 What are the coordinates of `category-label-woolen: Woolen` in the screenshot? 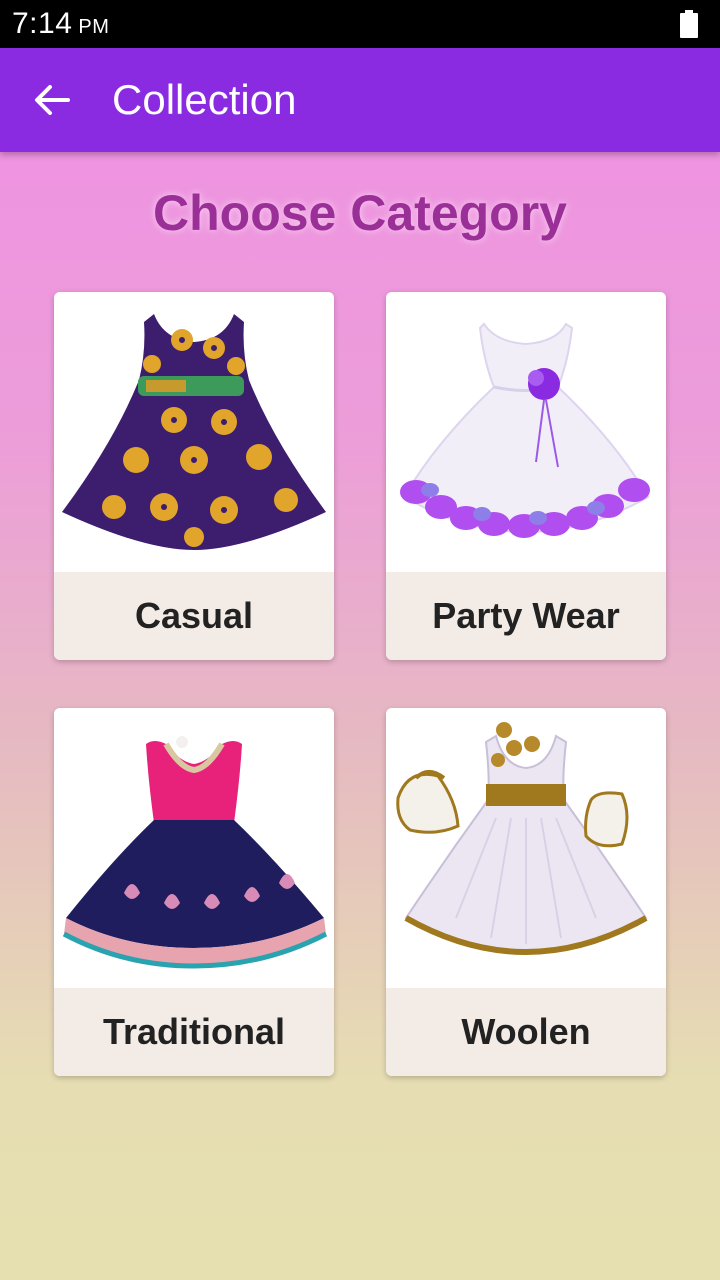 It's located at (526, 1032).